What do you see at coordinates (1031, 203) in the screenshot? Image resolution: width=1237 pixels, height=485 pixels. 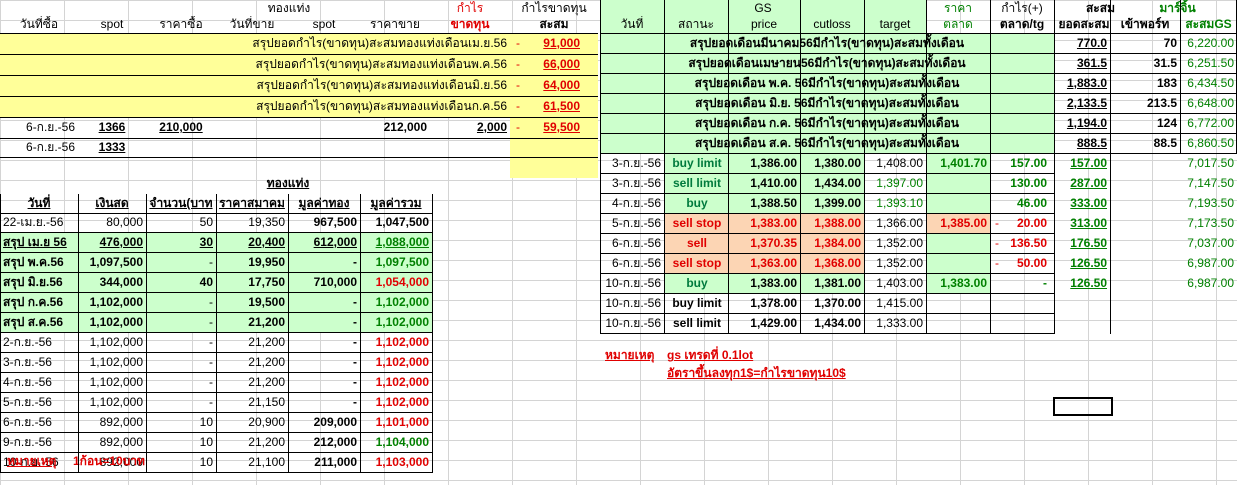 I see `gs-profit: 46.00` at bounding box center [1031, 203].